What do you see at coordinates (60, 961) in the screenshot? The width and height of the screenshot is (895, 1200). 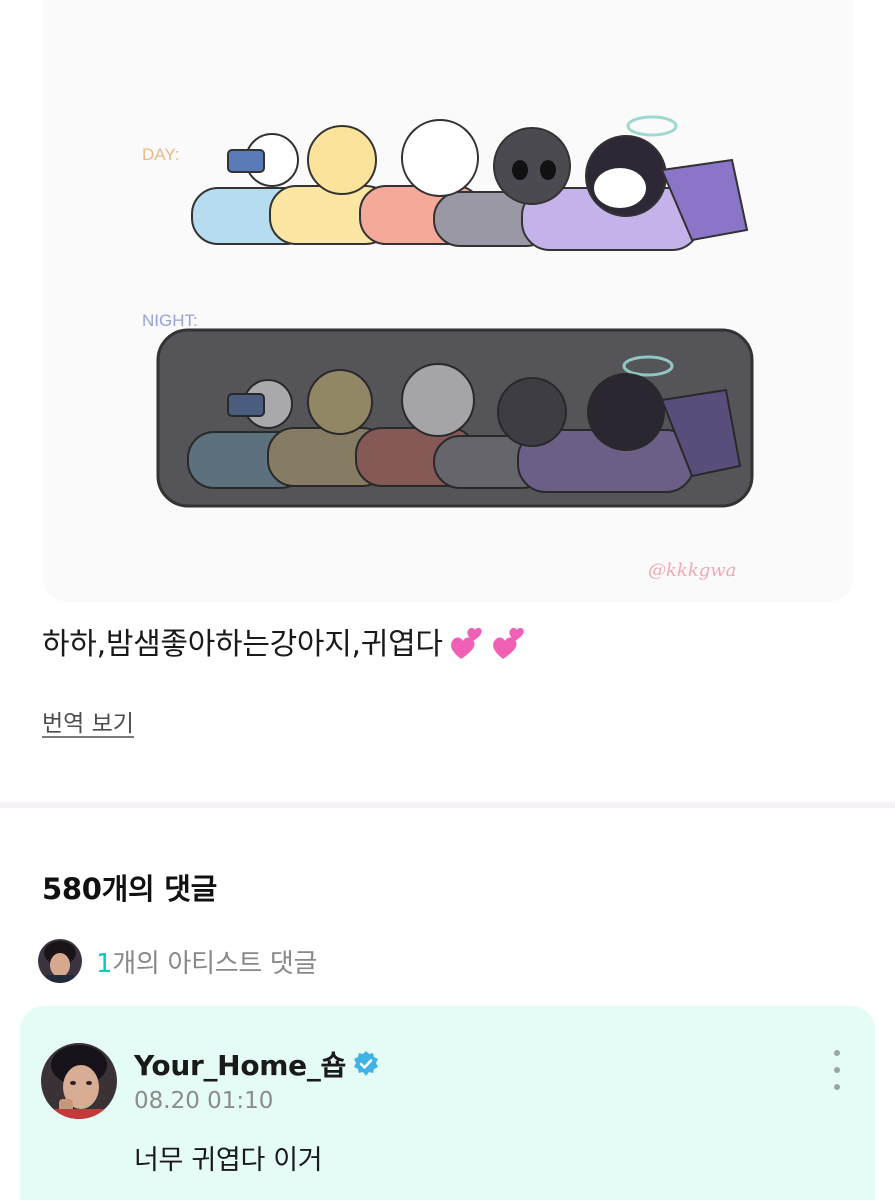 I see `artist-avatar` at bounding box center [60, 961].